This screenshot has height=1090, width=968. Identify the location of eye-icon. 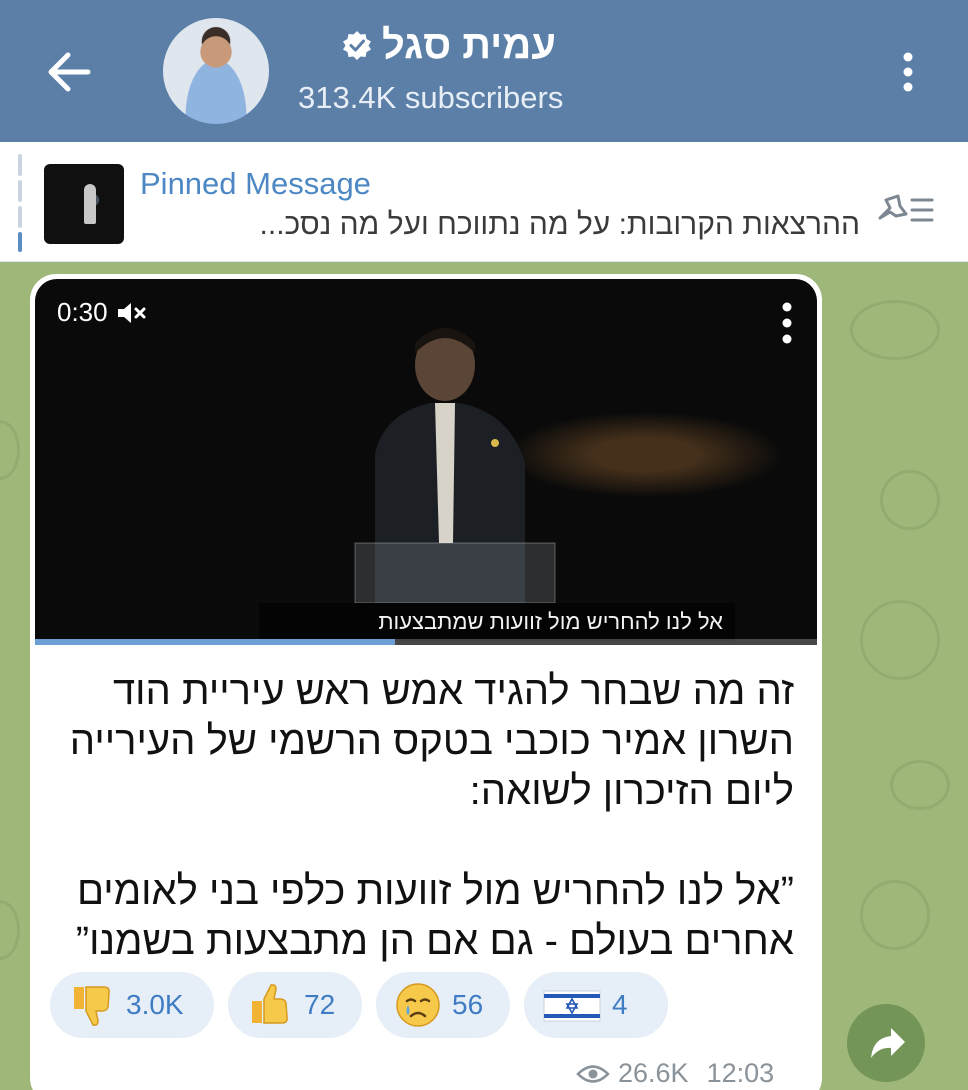
(593, 1073).